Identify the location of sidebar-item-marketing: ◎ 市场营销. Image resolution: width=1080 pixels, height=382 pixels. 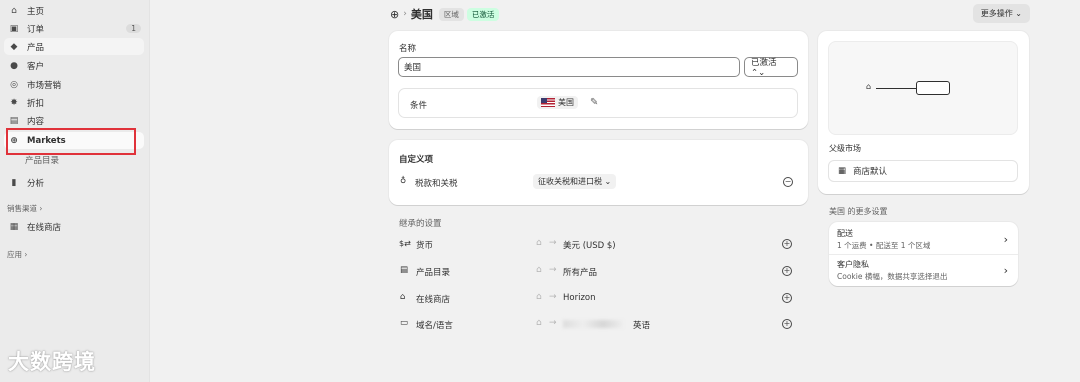
(74, 84).